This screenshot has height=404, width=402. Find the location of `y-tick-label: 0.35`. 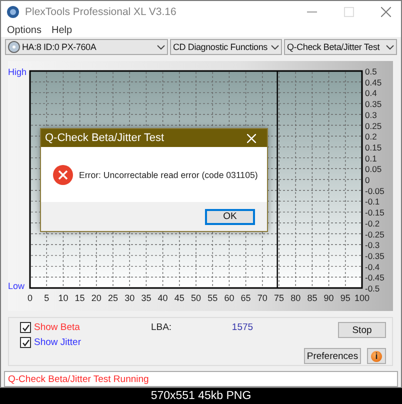

y-tick-label: 0.35 is located at coordinates (373, 105).